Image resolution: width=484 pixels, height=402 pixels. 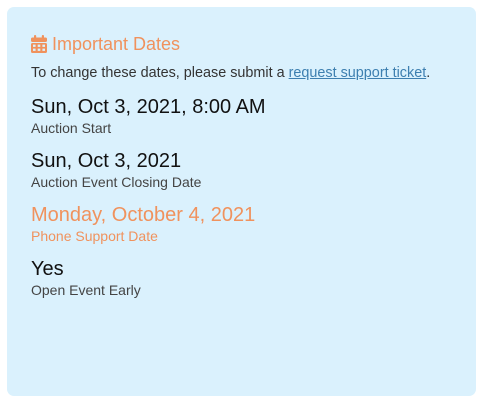 I want to click on date-label: Auction Start, so click(x=71, y=128).